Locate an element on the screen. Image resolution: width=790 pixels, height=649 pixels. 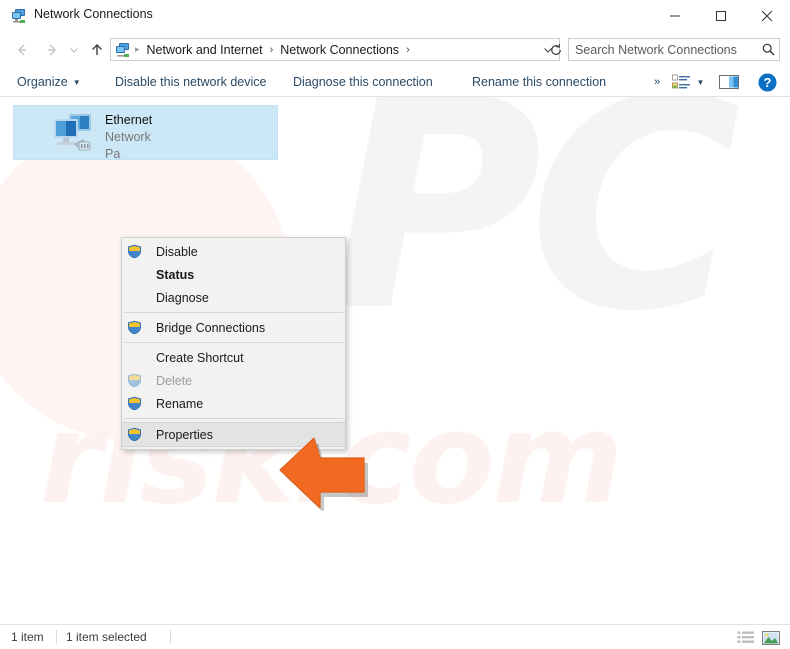
connection-labels: Ethernet Network Pa is located at coordinates (128, 137).